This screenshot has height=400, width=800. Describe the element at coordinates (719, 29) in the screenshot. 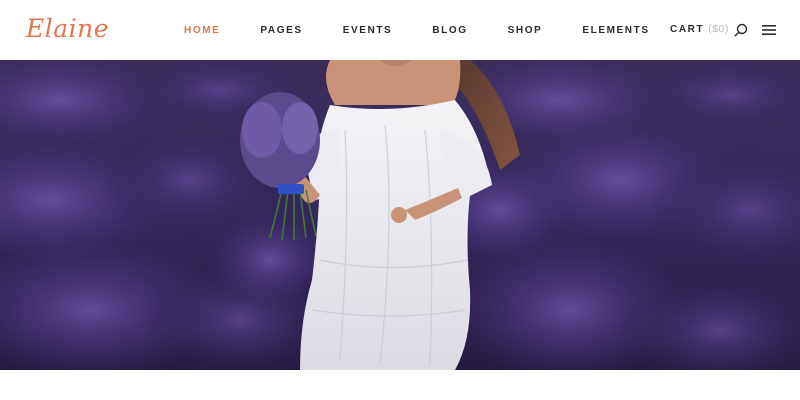

I see `cart-amount: ($0)` at that location.